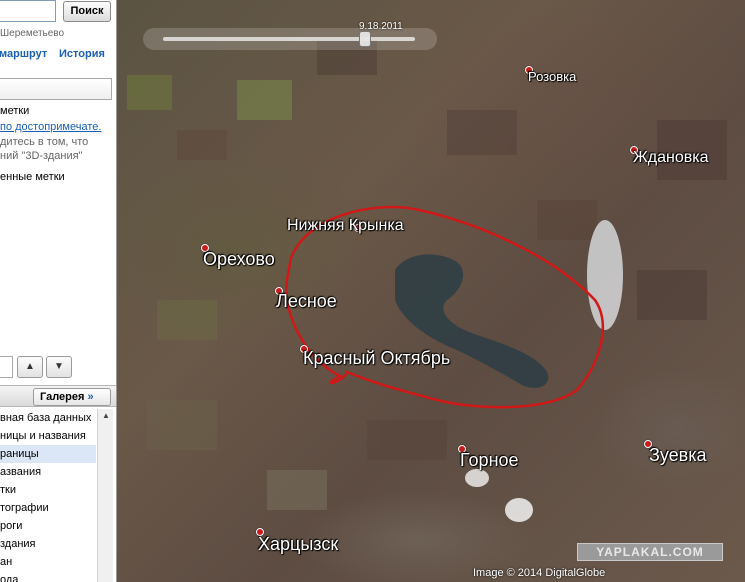 The height and width of the screenshot is (582, 745). I want to click on layers-scrollbar: ▲, so click(105, 495).